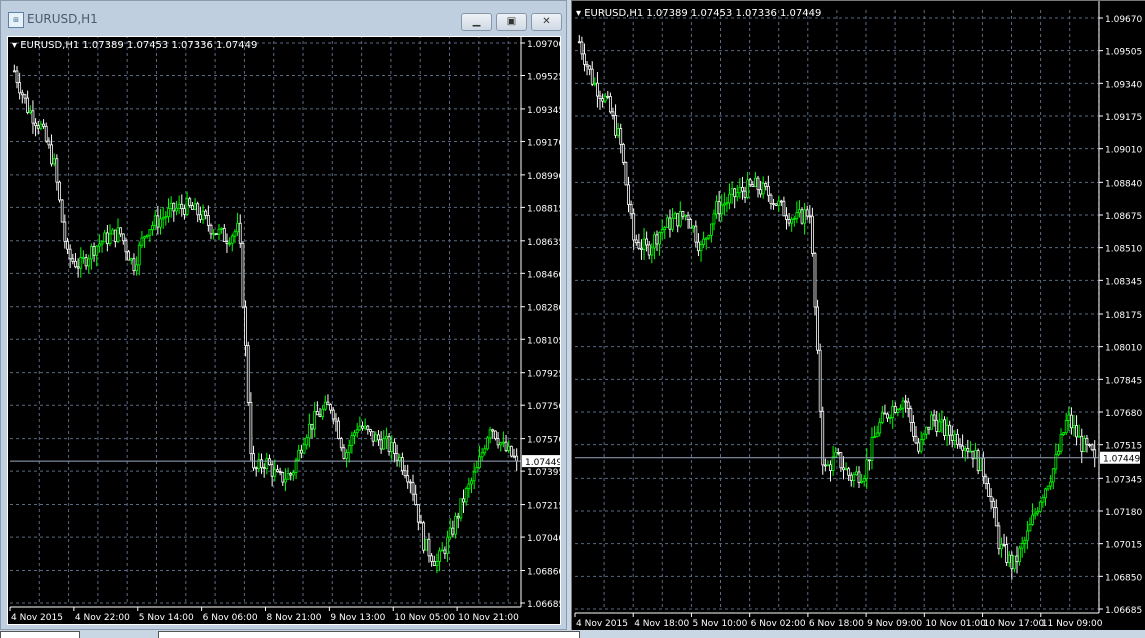 This screenshot has height=638, width=1145. I want to click on restore-button: ▣, so click(511, 22).